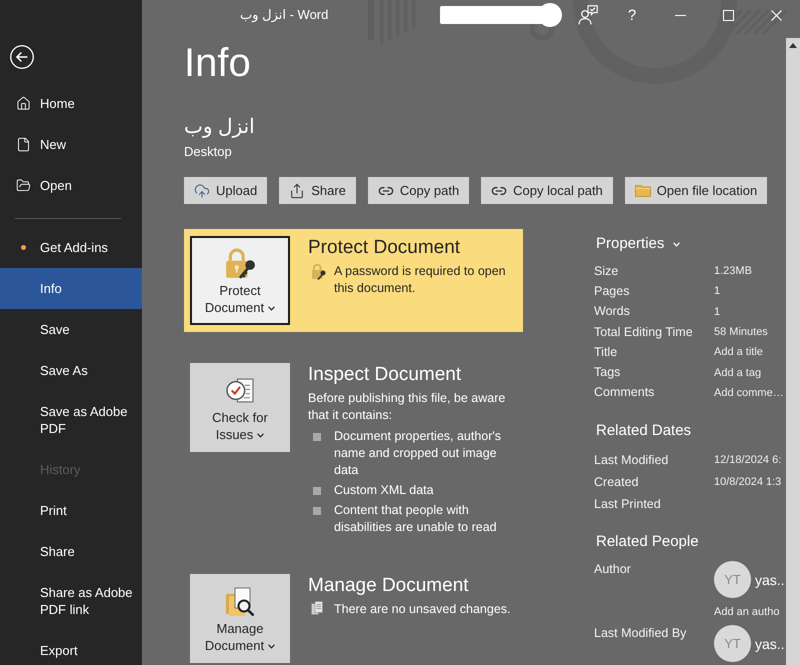 This screenshot has width=800, height=665. Describe the element at coordinates (384, 490) in the screenshot. I see `bullet-text: Custom XML data` at that location.